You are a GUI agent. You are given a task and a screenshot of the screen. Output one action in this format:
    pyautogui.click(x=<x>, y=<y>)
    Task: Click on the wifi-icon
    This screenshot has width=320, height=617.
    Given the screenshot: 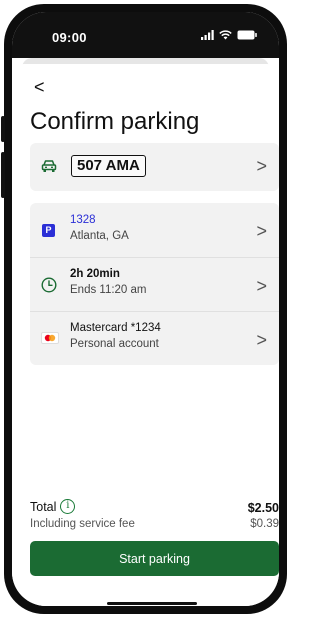 What is the action you would take?
    pyautogui.click(x=225, y=35)
    